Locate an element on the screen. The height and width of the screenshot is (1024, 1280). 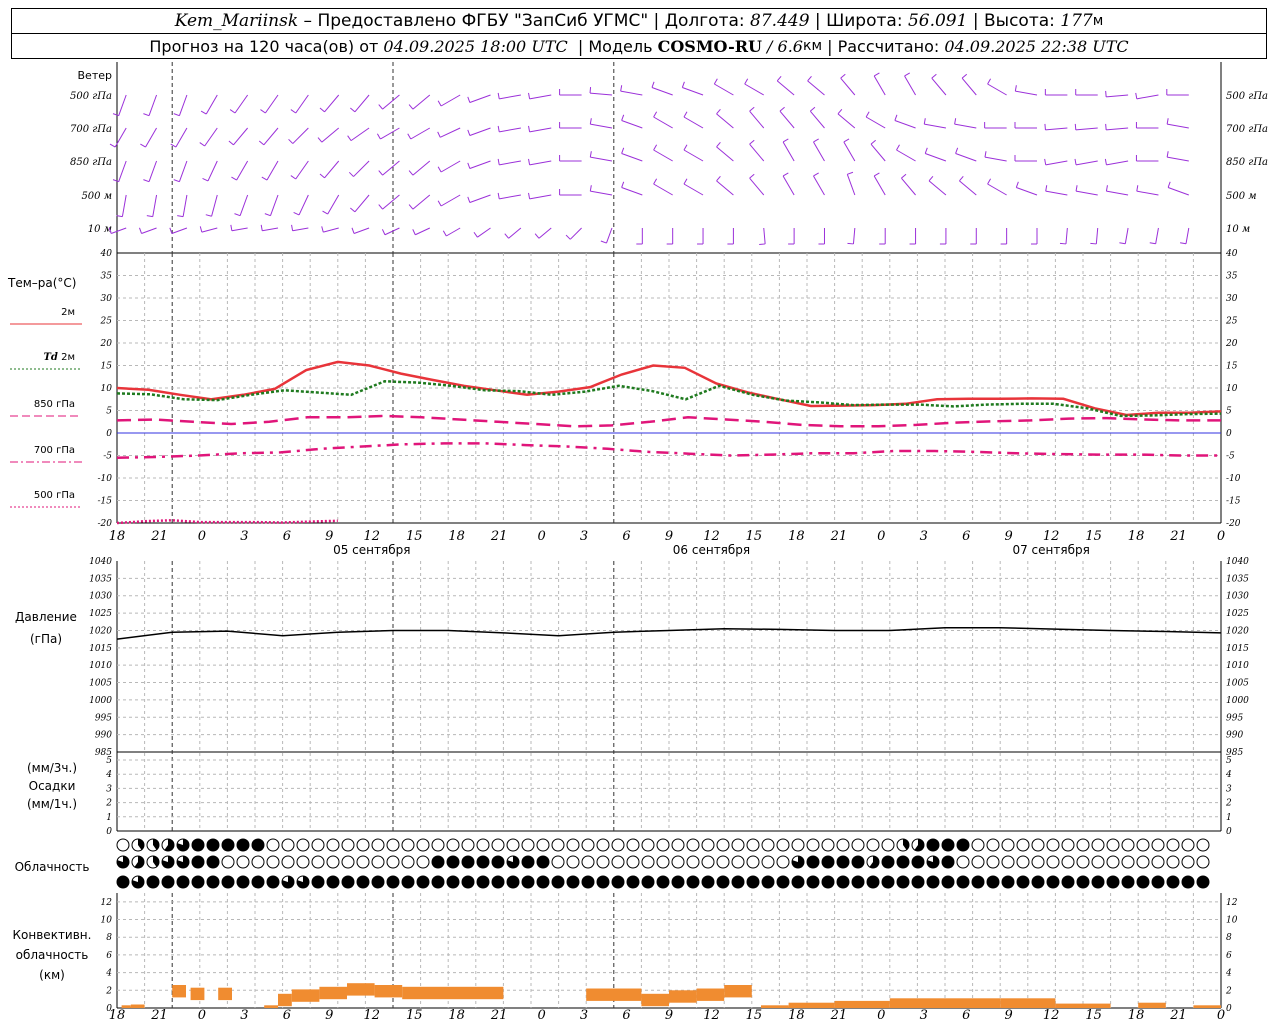
time-axis-hour: 15 is located at coordinates (414, 536).